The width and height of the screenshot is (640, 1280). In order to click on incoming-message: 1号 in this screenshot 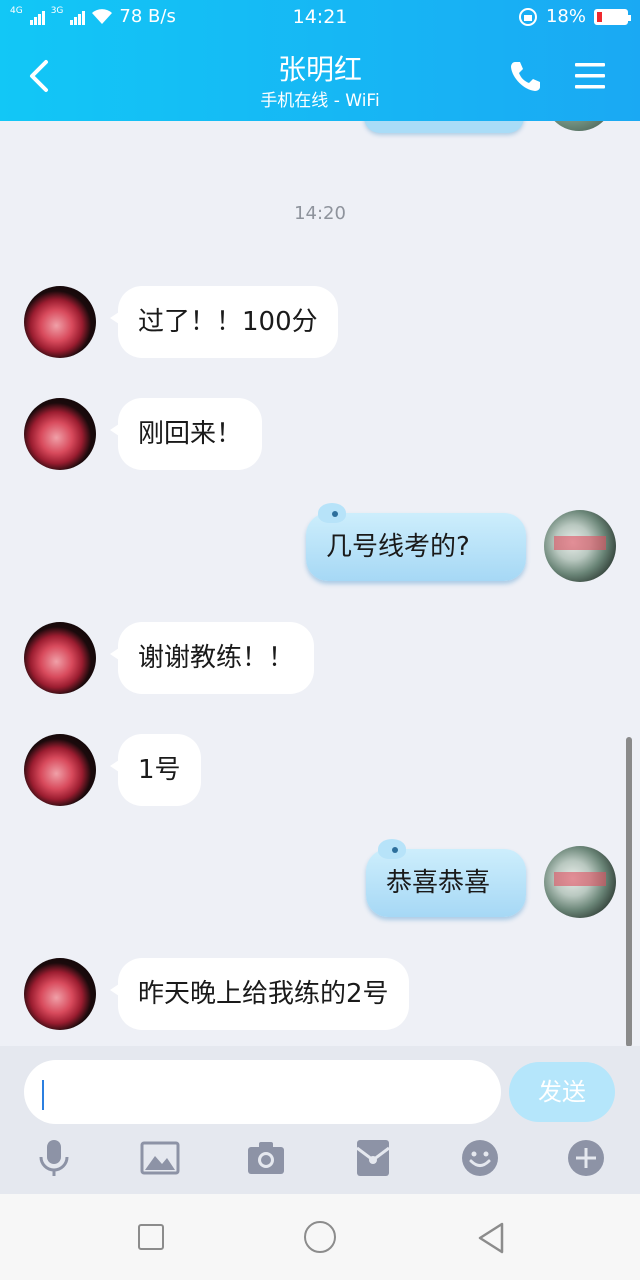, I will do `click(155, 770)`.